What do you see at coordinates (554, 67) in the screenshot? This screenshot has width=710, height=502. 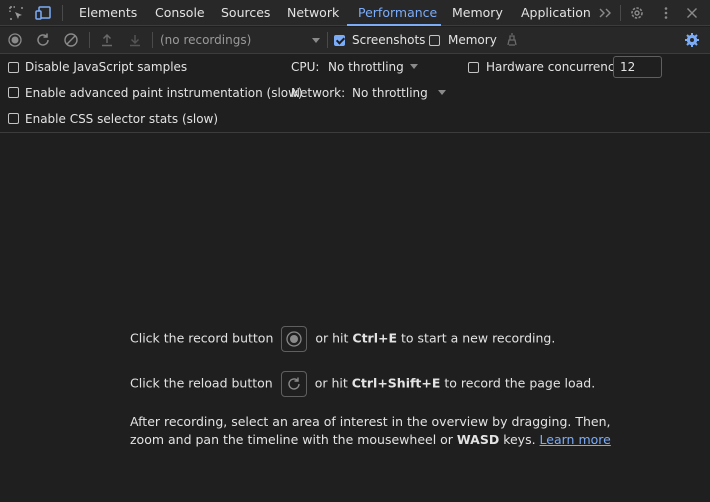 I see `hardware-concurrency-label: Hardware concurrency` at bounding box center [554, 67].